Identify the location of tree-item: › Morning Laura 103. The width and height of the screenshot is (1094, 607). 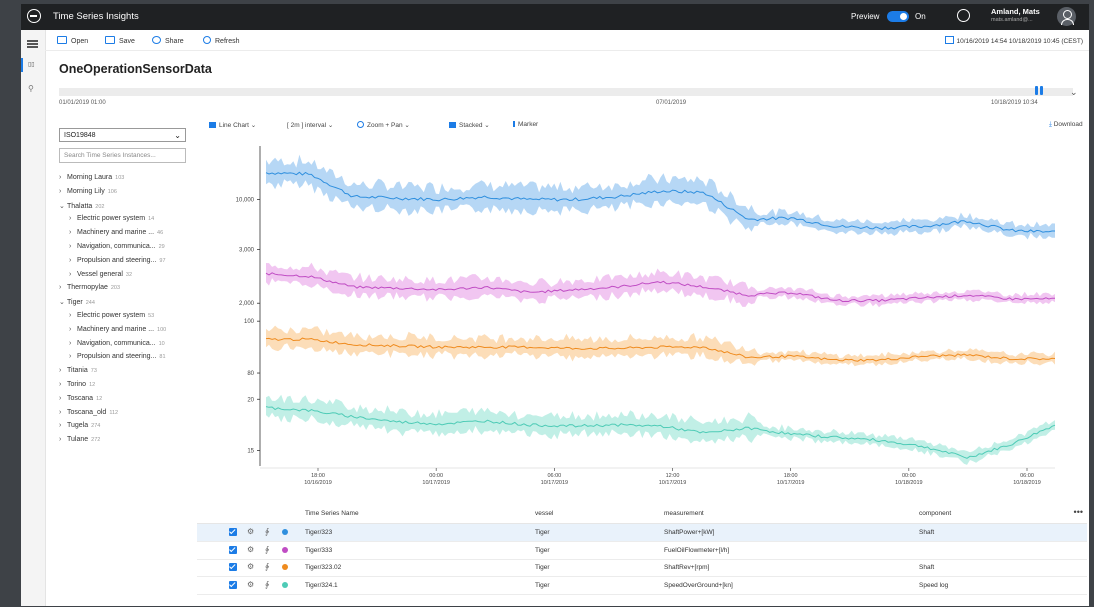
(91, 180).